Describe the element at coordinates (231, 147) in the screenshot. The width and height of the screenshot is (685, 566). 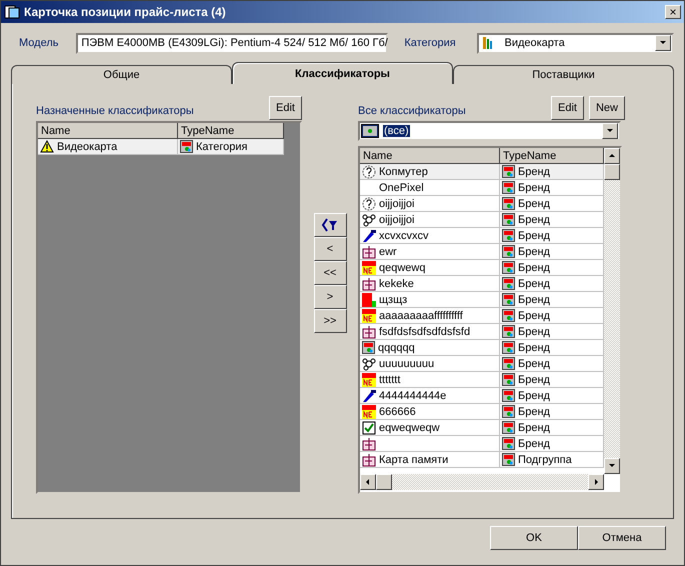
I see `table-cell: Категория` at that location.